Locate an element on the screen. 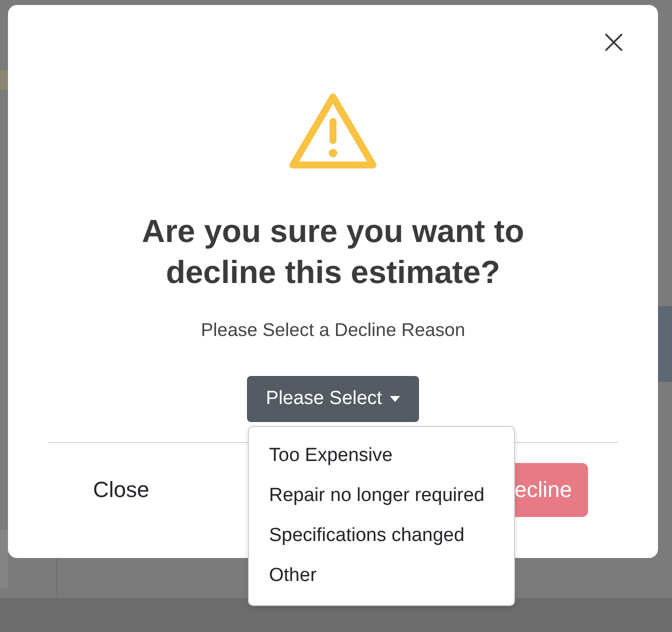  dropdown-option: Specifications changed is located at coordinates (381, 536).